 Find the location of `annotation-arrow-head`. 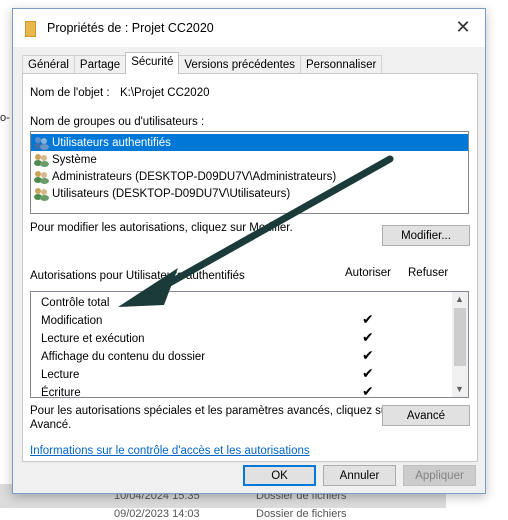

annotation-arrow-head is located at coordinates (148, 287).